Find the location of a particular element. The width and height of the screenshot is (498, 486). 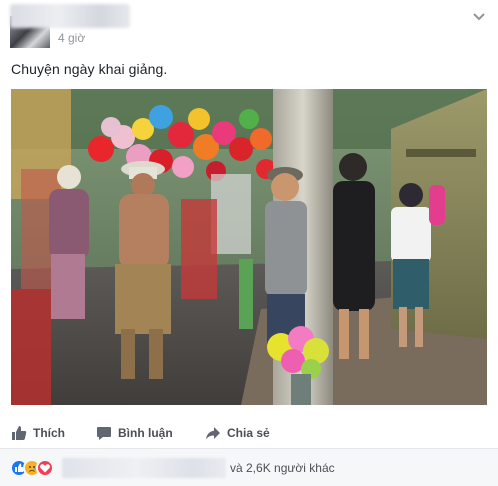

love-reaction-icon is located at coordinates (45, 468).